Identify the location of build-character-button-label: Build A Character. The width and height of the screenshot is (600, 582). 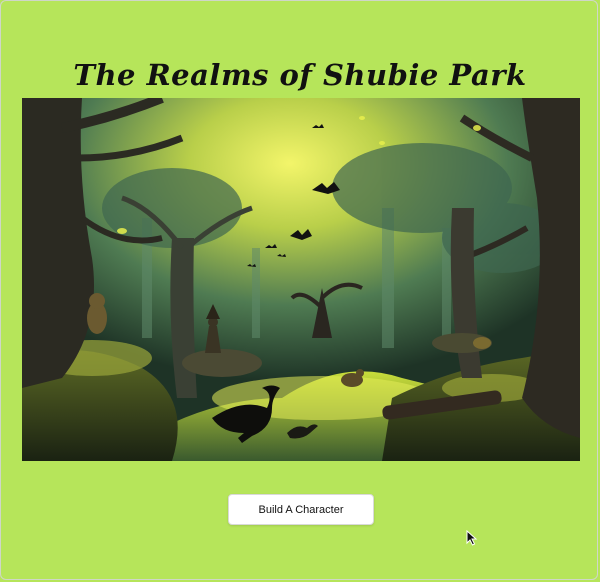
(301, 509).